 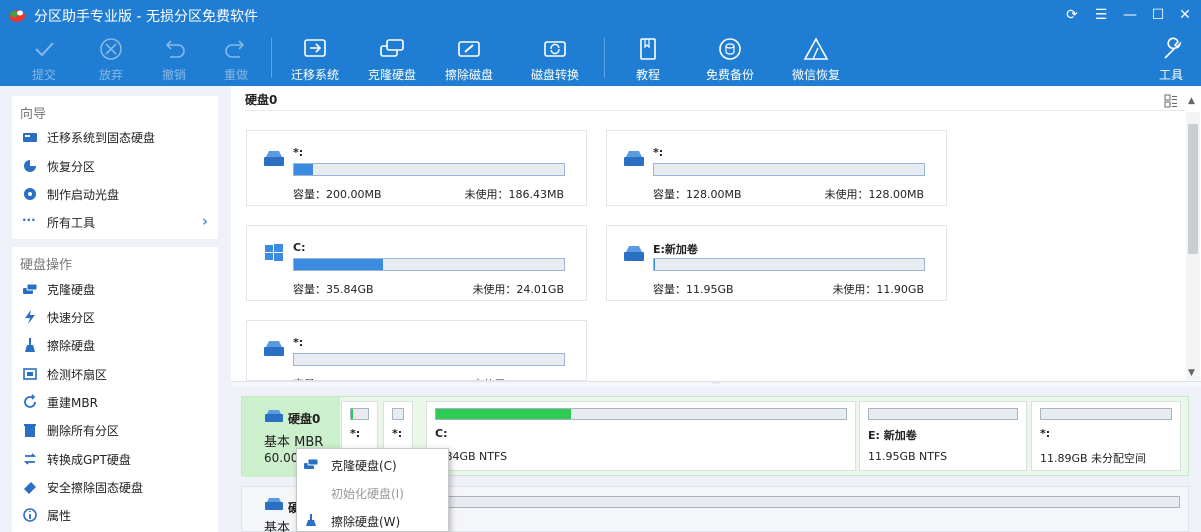 I want to click on sidebar-item-label: 所有工具, so click(x=71, y=223).